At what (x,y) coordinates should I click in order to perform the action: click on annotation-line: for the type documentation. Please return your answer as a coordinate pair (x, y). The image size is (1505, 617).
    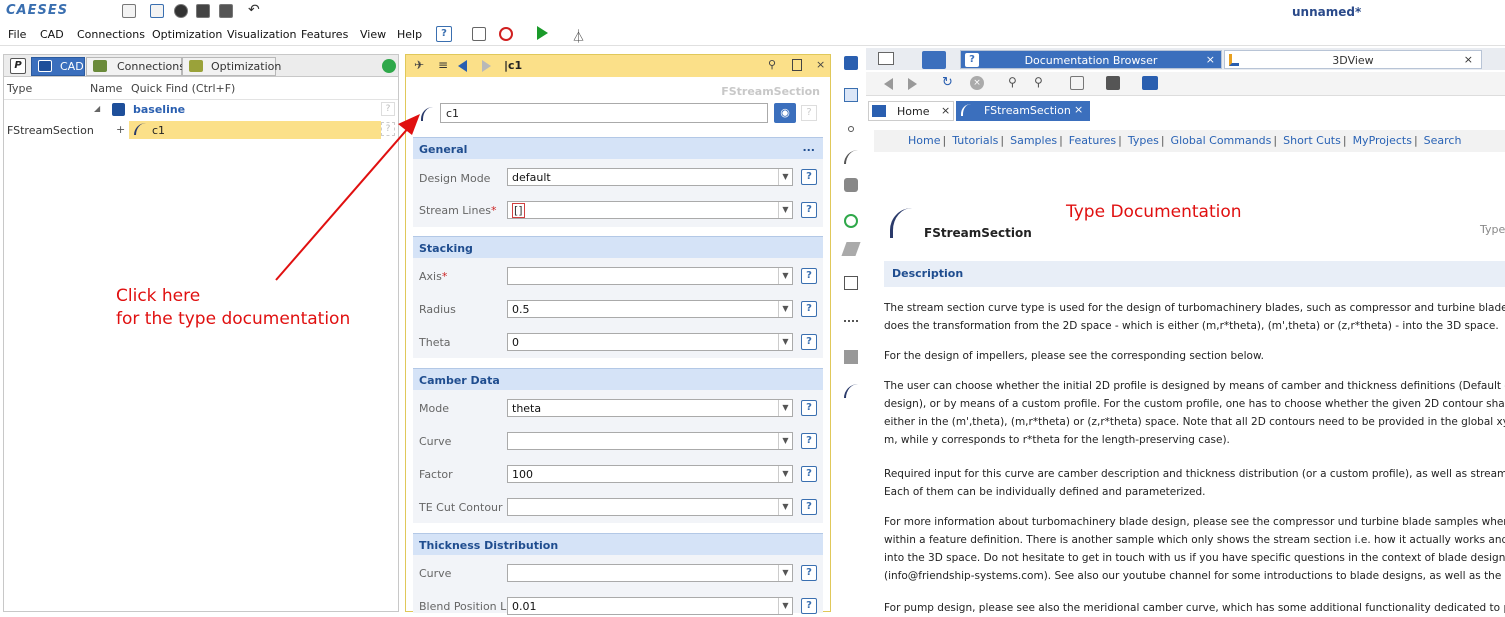
    Looking at the image, I should click on (233, 319).